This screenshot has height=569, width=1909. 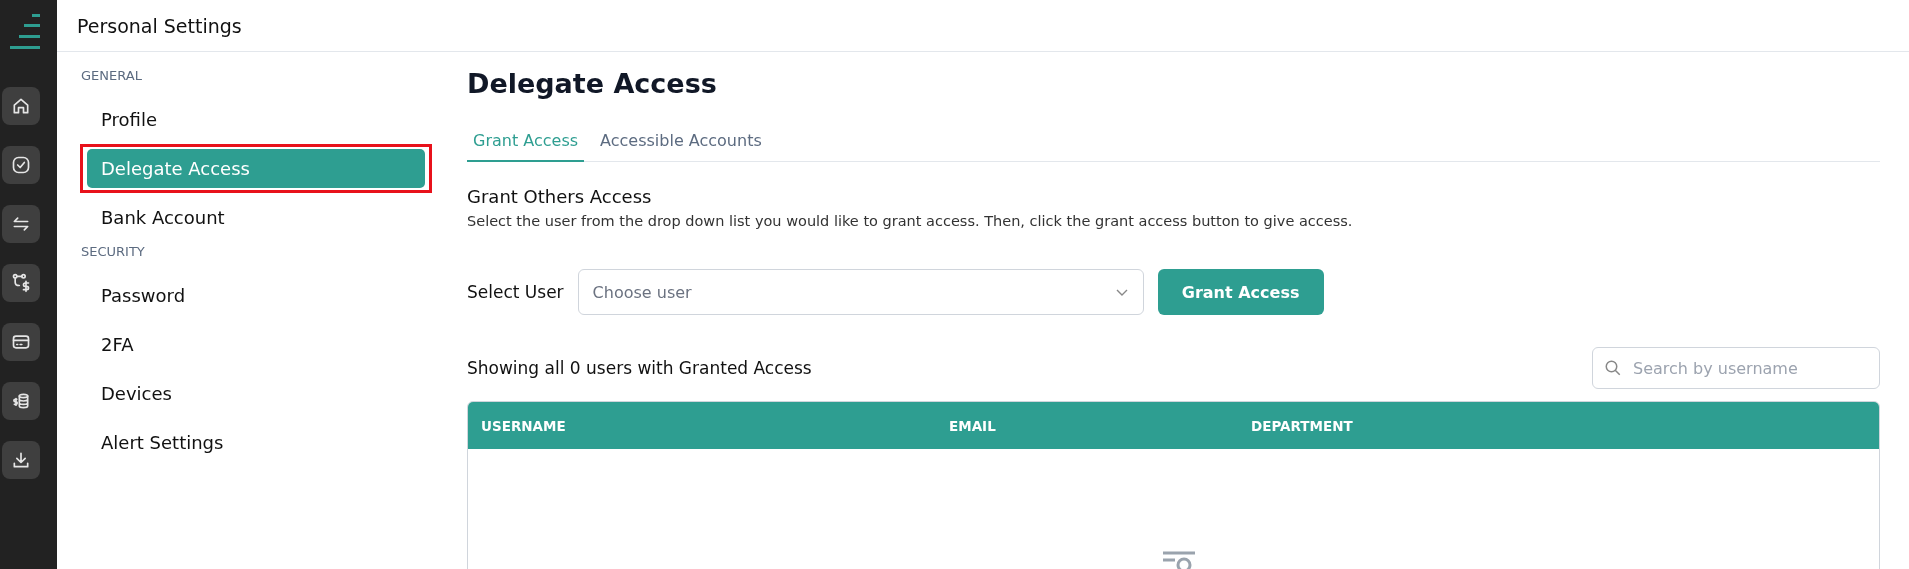 I want to click on tab: Accessible Accounts, so click(x=681, y=143).